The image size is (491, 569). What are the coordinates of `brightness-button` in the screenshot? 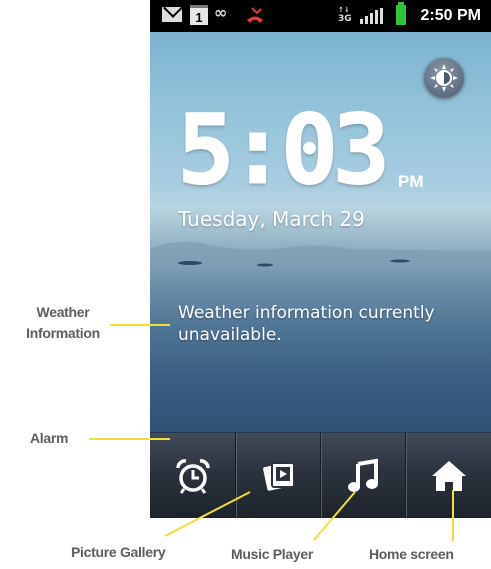 It's located at (444, 78).